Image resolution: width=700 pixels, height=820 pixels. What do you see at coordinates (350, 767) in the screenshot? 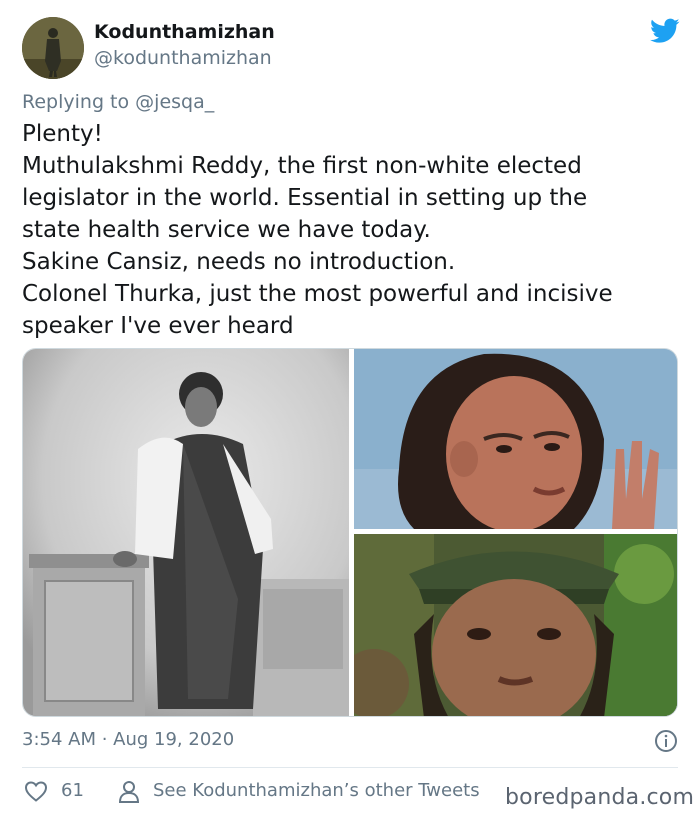
I see `divider` at bounding box center [350, 767].